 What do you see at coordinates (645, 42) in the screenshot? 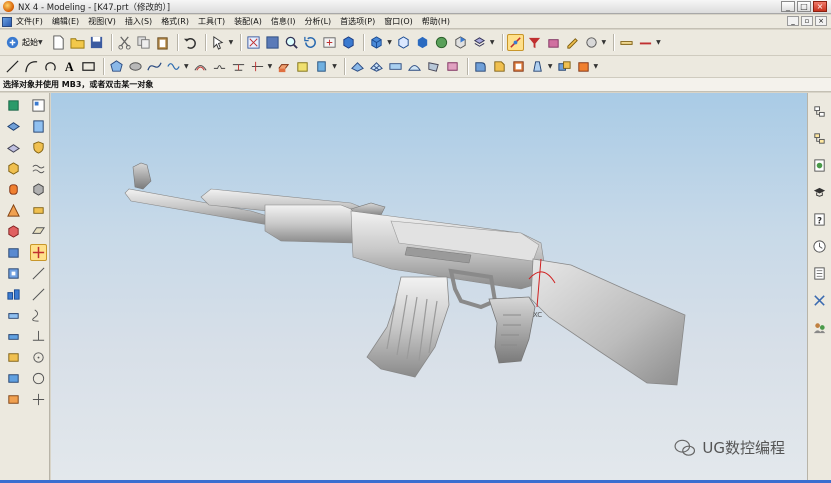
I see `ruler-icon` at bounding box center [645, 42].